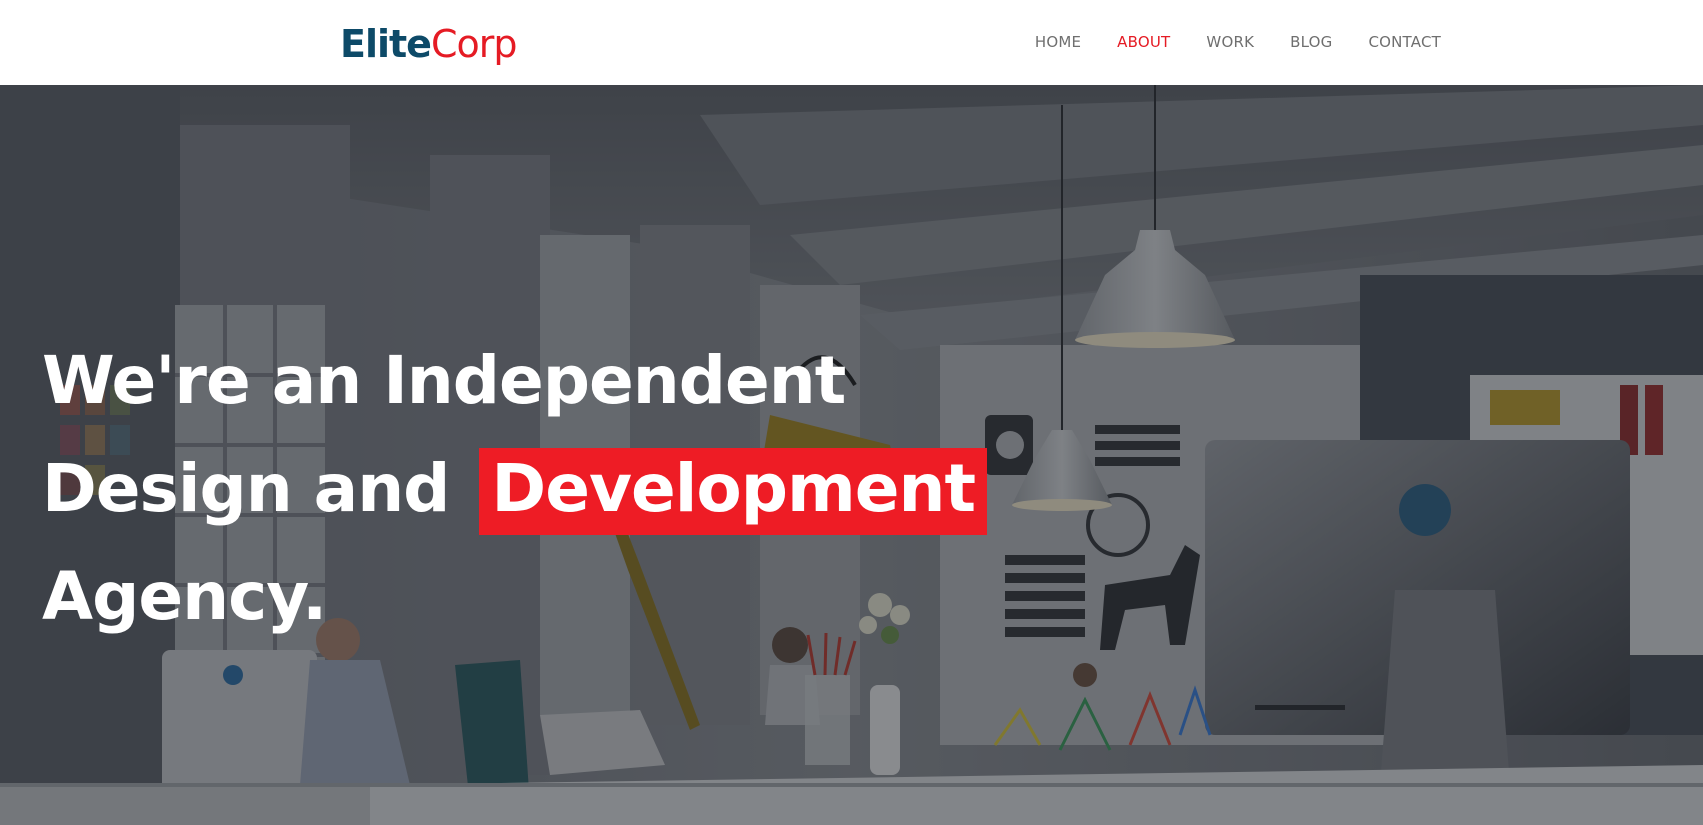 Image resolution: width=1703 pixels, height=825 pixels. I want to click on hero-headline-line2: Design and Development, so click(515, 489).